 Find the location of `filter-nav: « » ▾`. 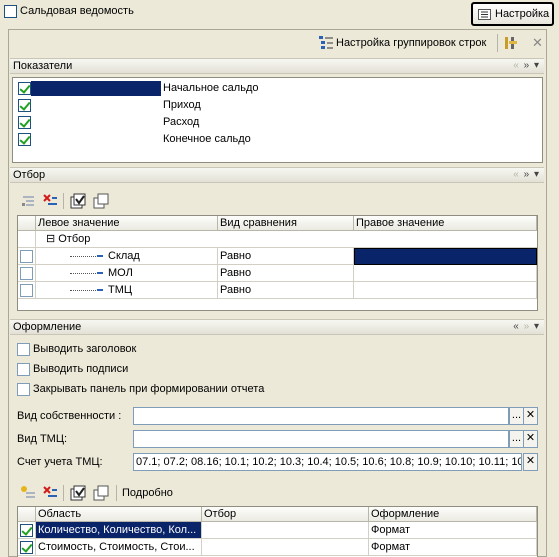

filter-nav: « » ▾ is located at coordinates (526, 175).